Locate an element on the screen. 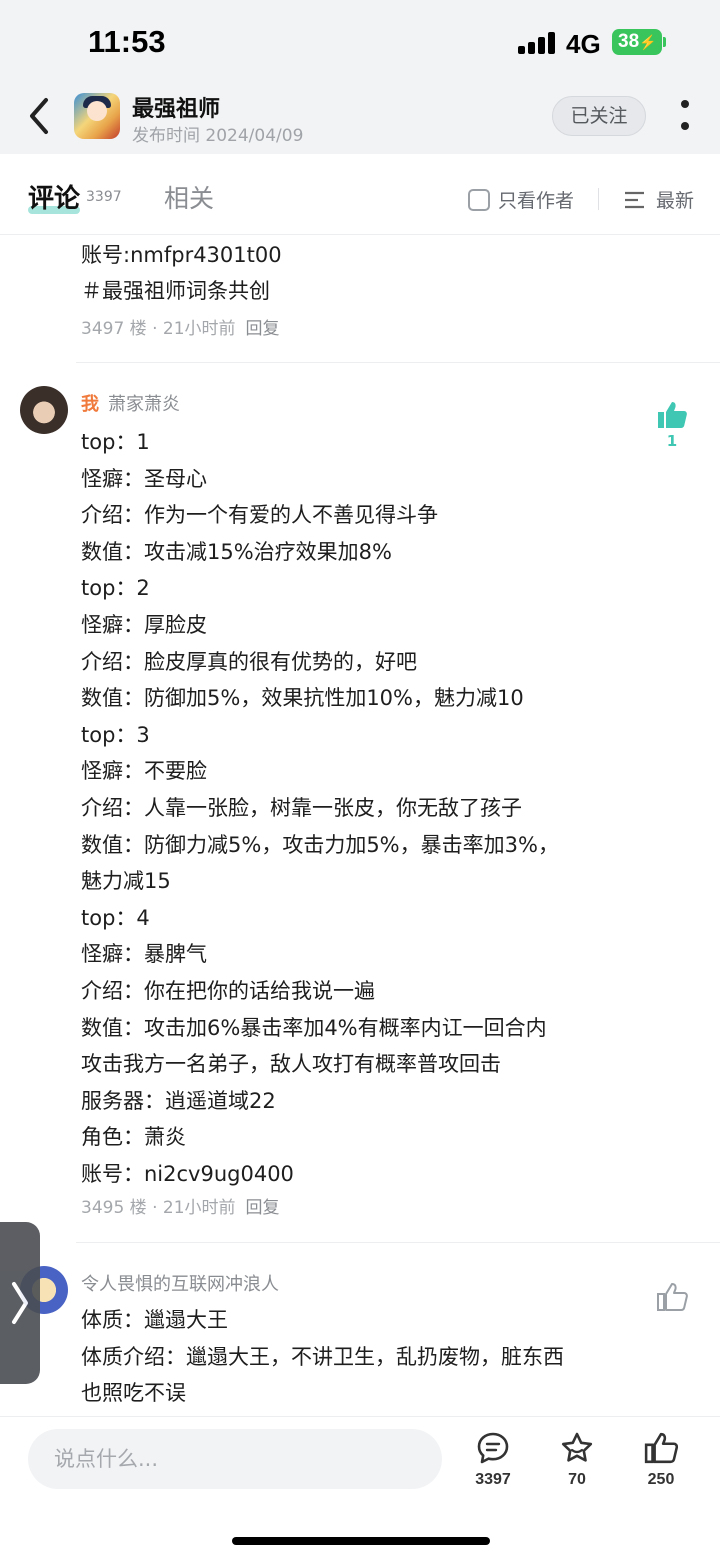 This screenshot has height=1559, width=720. battery-level: 38 is located at coordinates (629, 41).